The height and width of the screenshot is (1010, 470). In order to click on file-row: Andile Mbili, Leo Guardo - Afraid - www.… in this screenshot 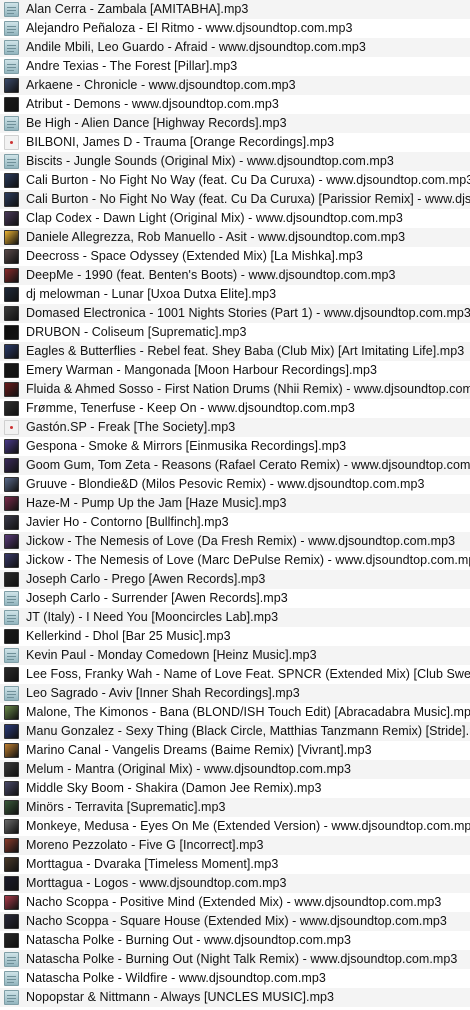, I will do `click(235, 47)`.